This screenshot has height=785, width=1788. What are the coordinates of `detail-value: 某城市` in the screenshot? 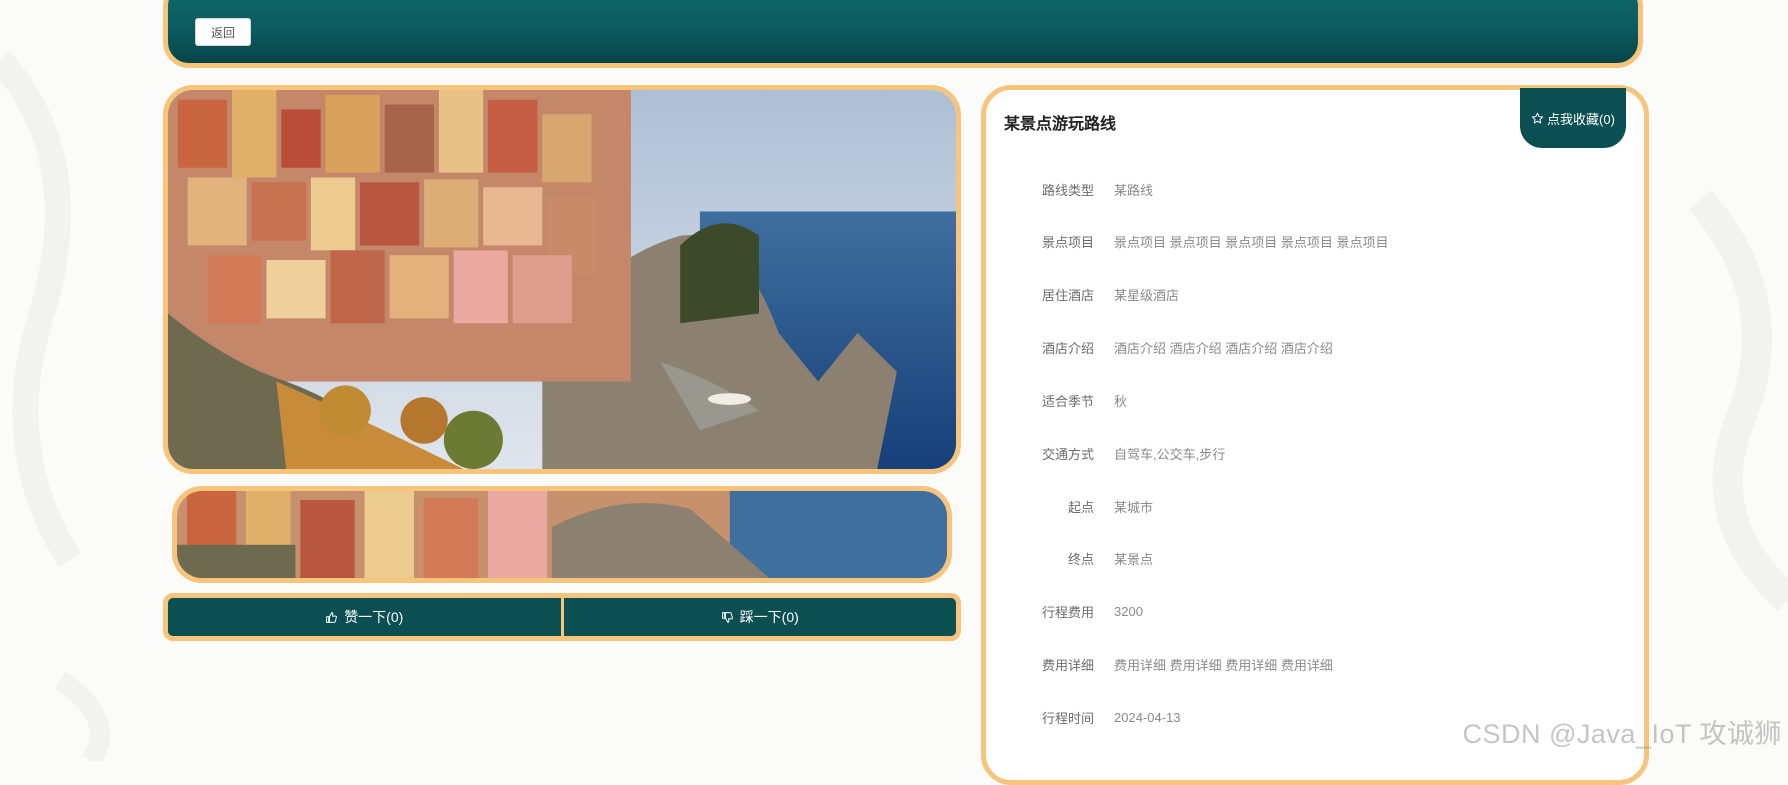 It's located at (1134, 507).